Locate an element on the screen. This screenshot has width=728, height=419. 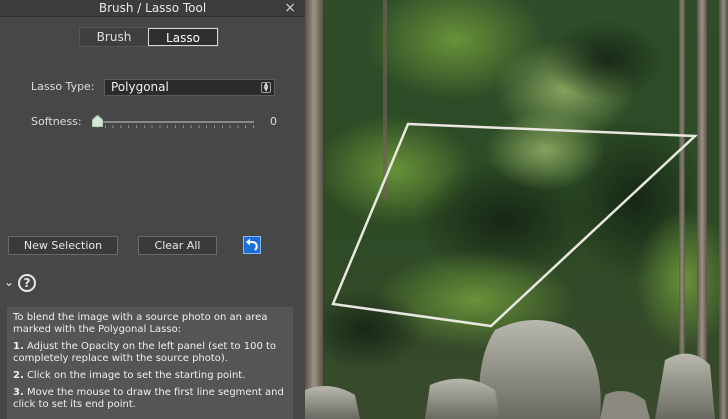
lasso-type-select: Polygonal ▲ ▼ is located at coordinates (189, 87).